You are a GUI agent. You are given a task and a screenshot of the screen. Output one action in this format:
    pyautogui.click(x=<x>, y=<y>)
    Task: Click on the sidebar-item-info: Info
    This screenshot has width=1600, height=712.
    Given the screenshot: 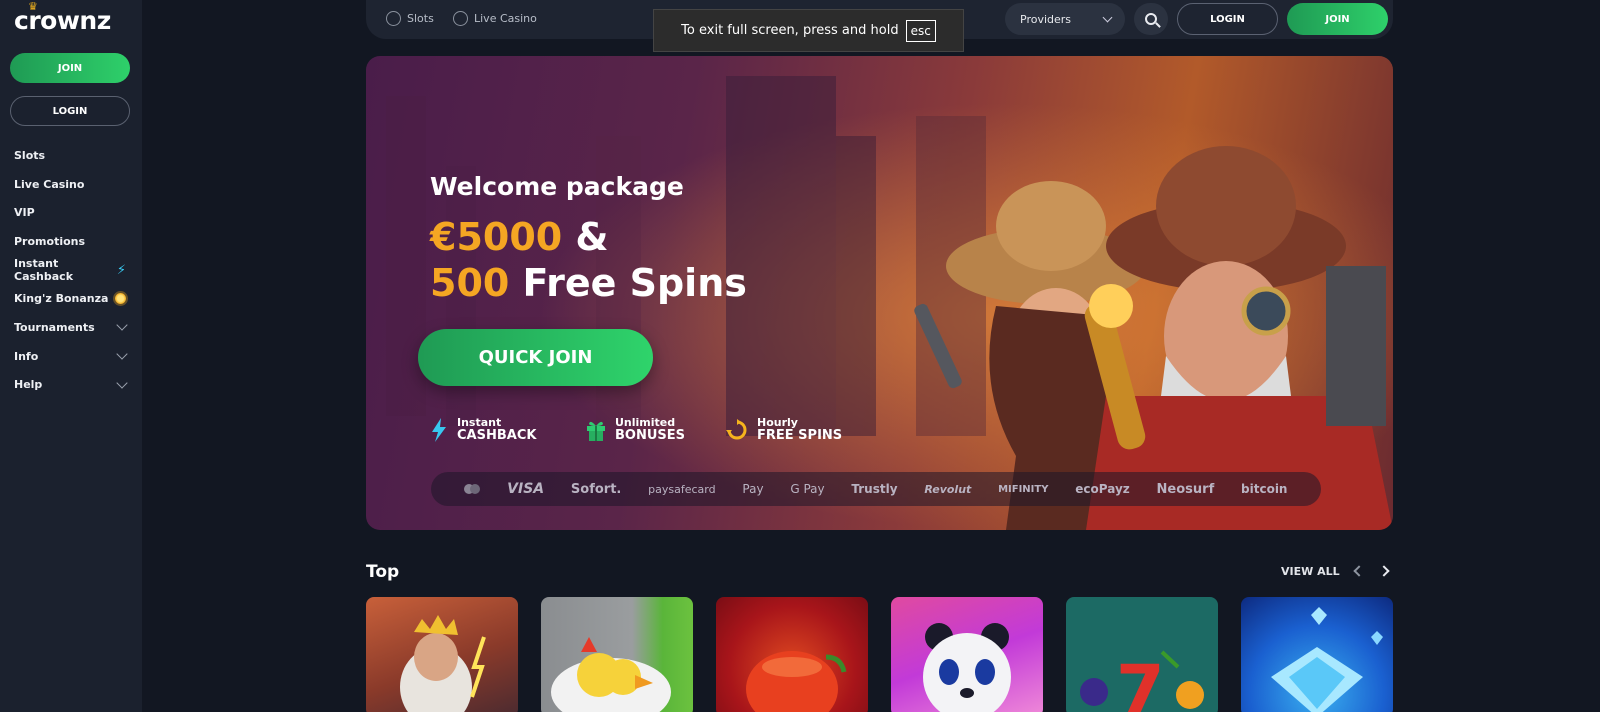 What is the action you would take?
    pyautogui.click(x=71, y=356)
    